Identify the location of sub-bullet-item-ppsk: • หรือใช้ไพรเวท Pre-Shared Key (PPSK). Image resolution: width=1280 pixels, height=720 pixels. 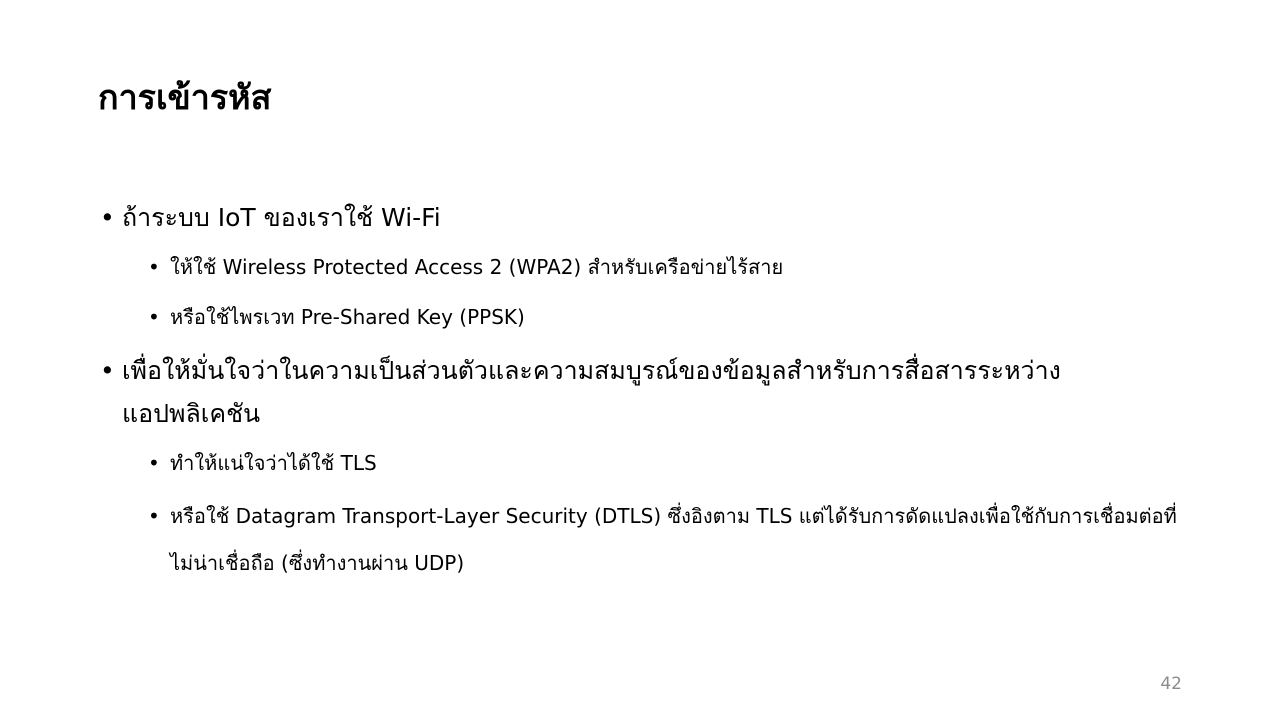
(664, 317).